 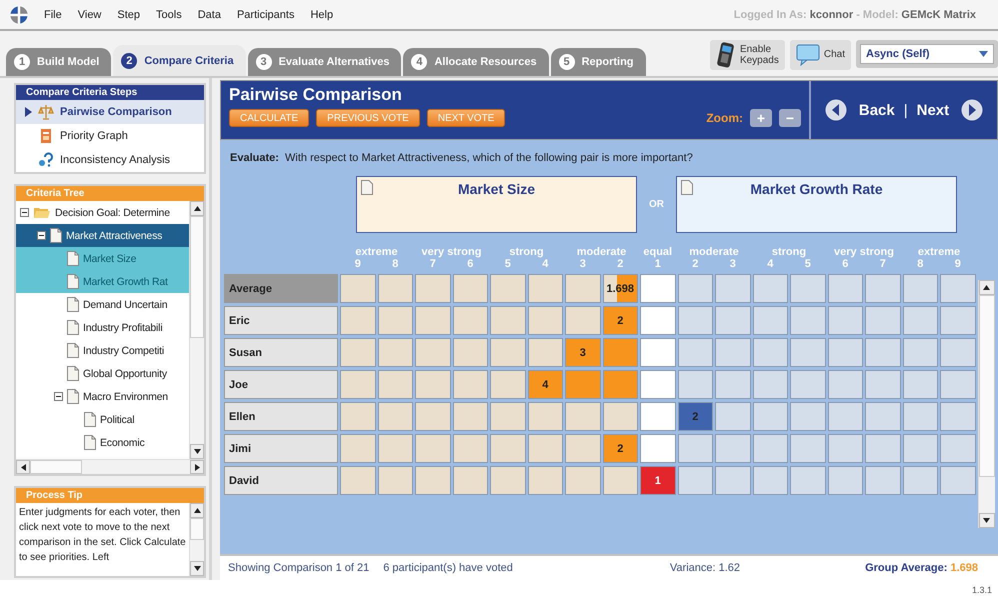 What do you see at coordinates (90, 14) in the screenshot?
I see `menu-item: View` at bounding box center [90, 14].